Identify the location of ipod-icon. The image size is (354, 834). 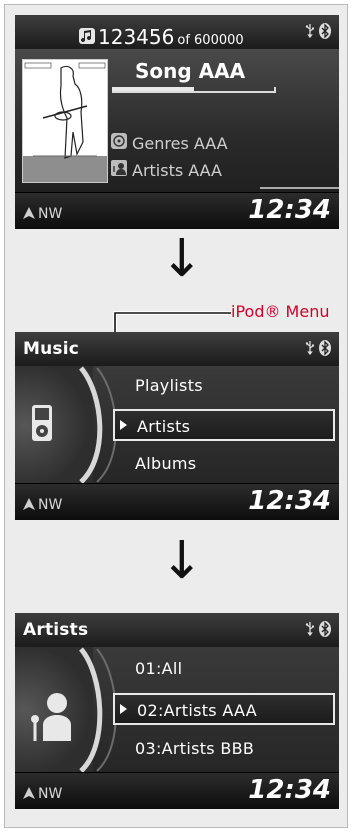
(42, 425).